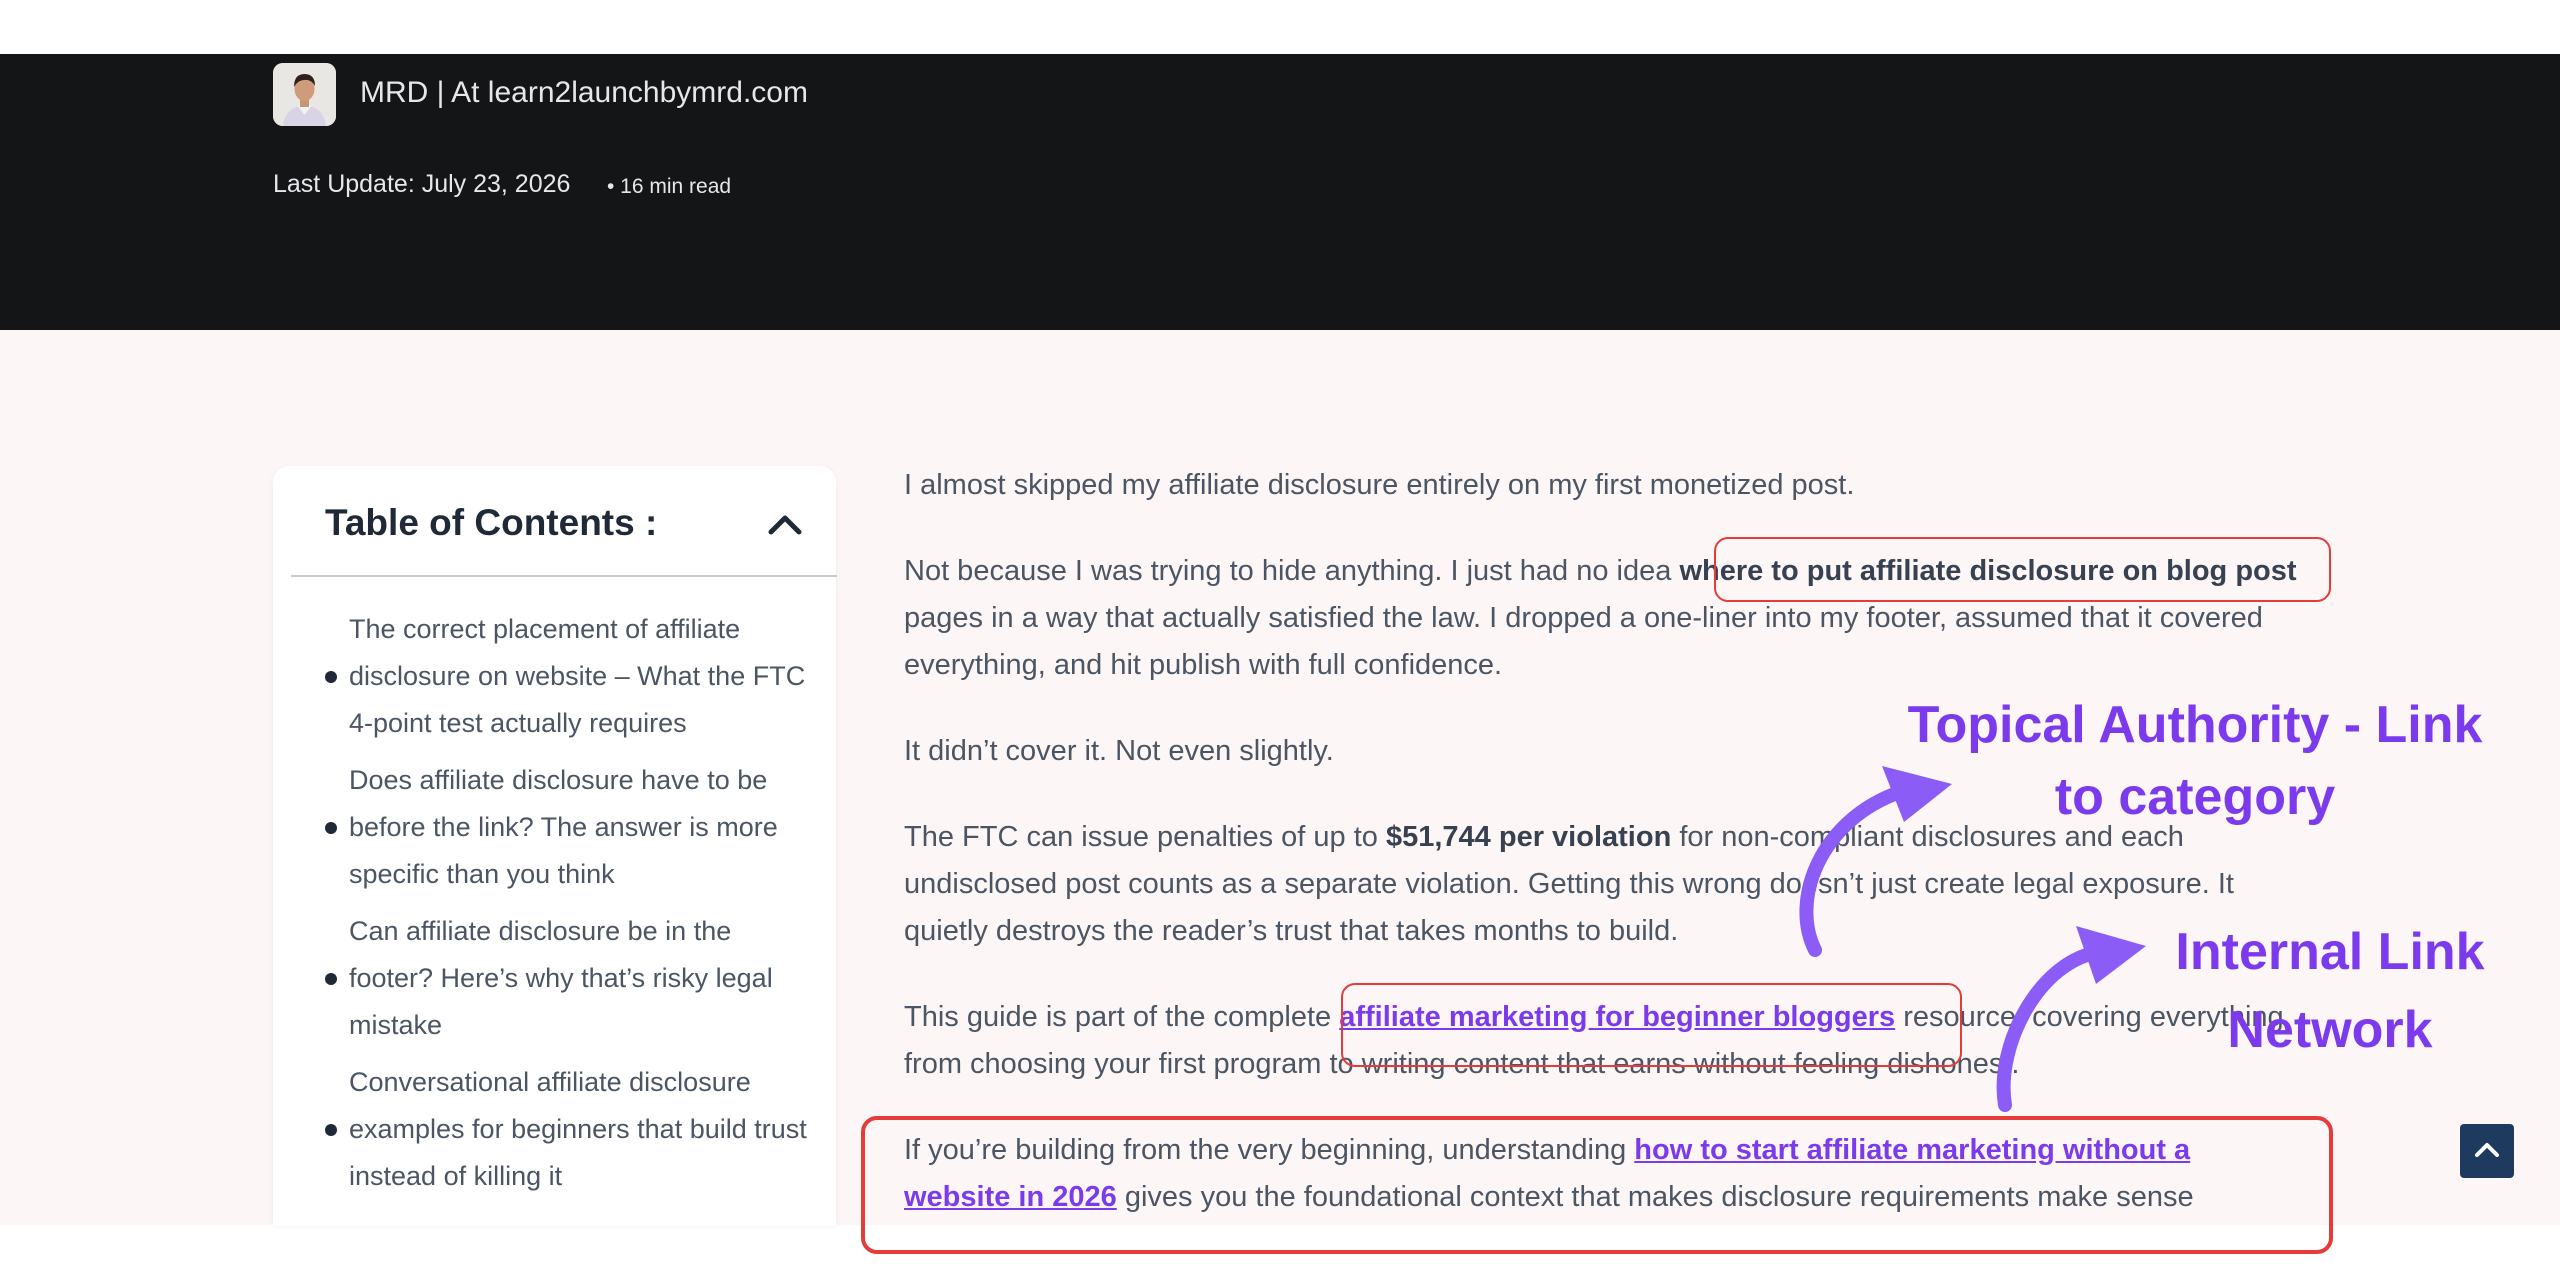  What do you see at coordinates (422, 184) in the screenshot?
I see `last-update-date: Last Update: July 23, 2026` at bounding box center [422, 184].